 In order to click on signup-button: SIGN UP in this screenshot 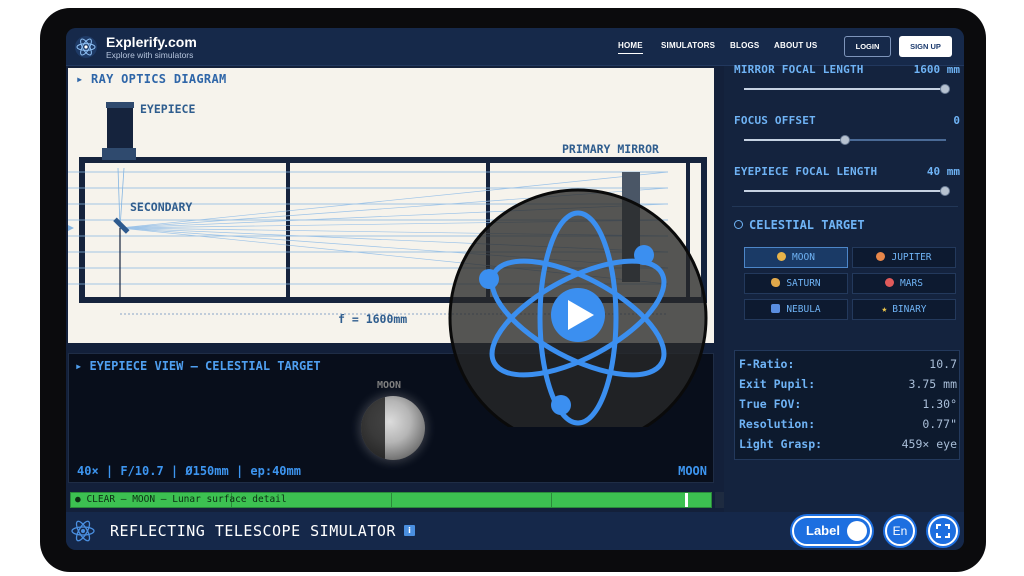, I will do `click(925, 46)`.